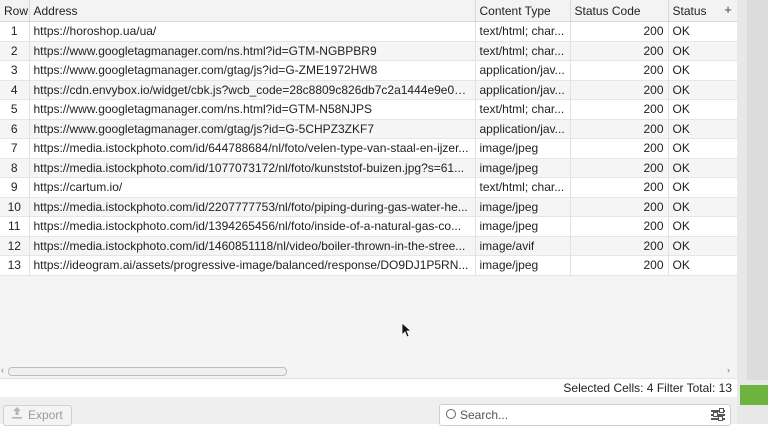 The image size is (768, 426). I want to click on row-number-cell: 8, so click(15, 168).